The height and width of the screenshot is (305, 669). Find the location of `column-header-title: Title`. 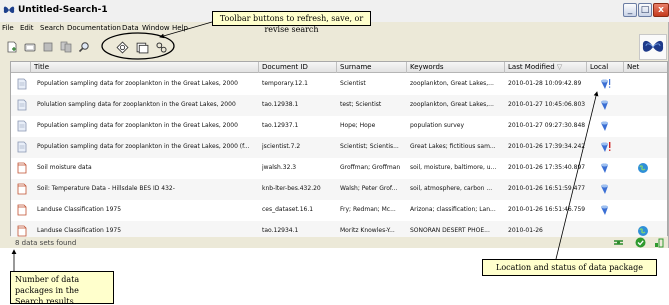

column-header-title: Title is located at coordinates (145, 67).